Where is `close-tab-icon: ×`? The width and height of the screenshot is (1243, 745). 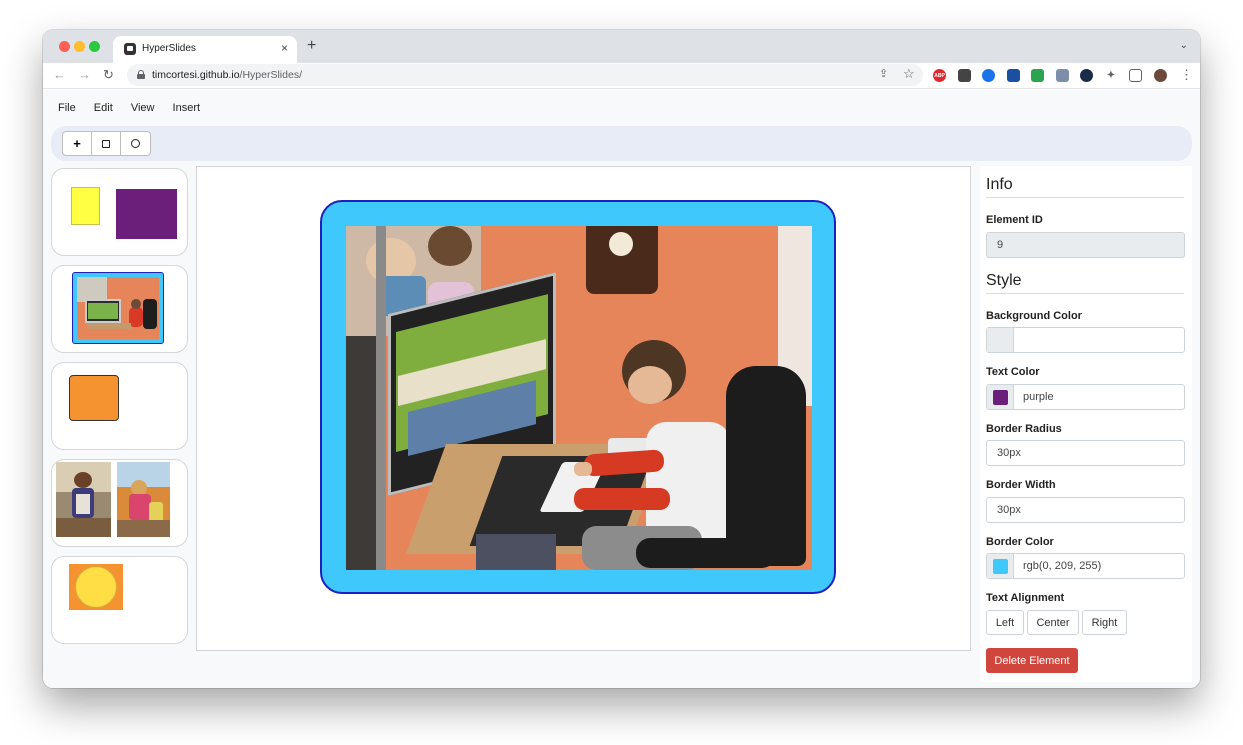 close-tab-icon: × is located at coordinates (284, 48).